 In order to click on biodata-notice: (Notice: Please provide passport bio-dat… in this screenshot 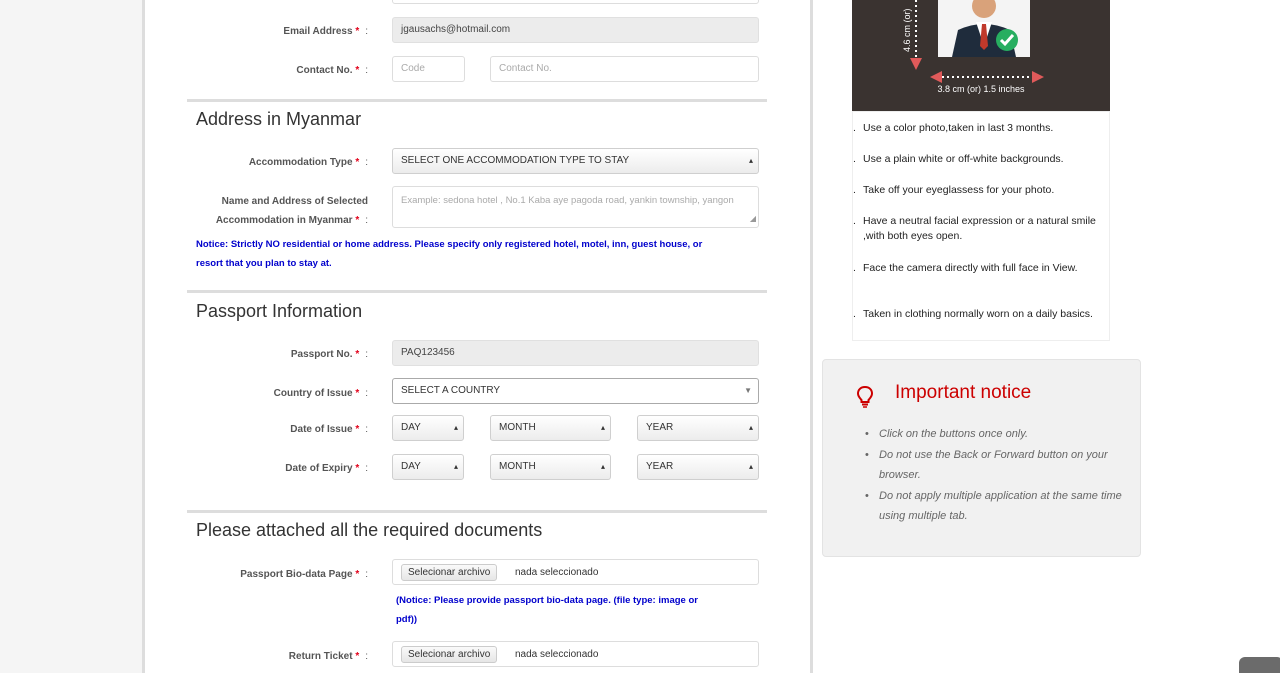, I will do `click(547, 610)`.